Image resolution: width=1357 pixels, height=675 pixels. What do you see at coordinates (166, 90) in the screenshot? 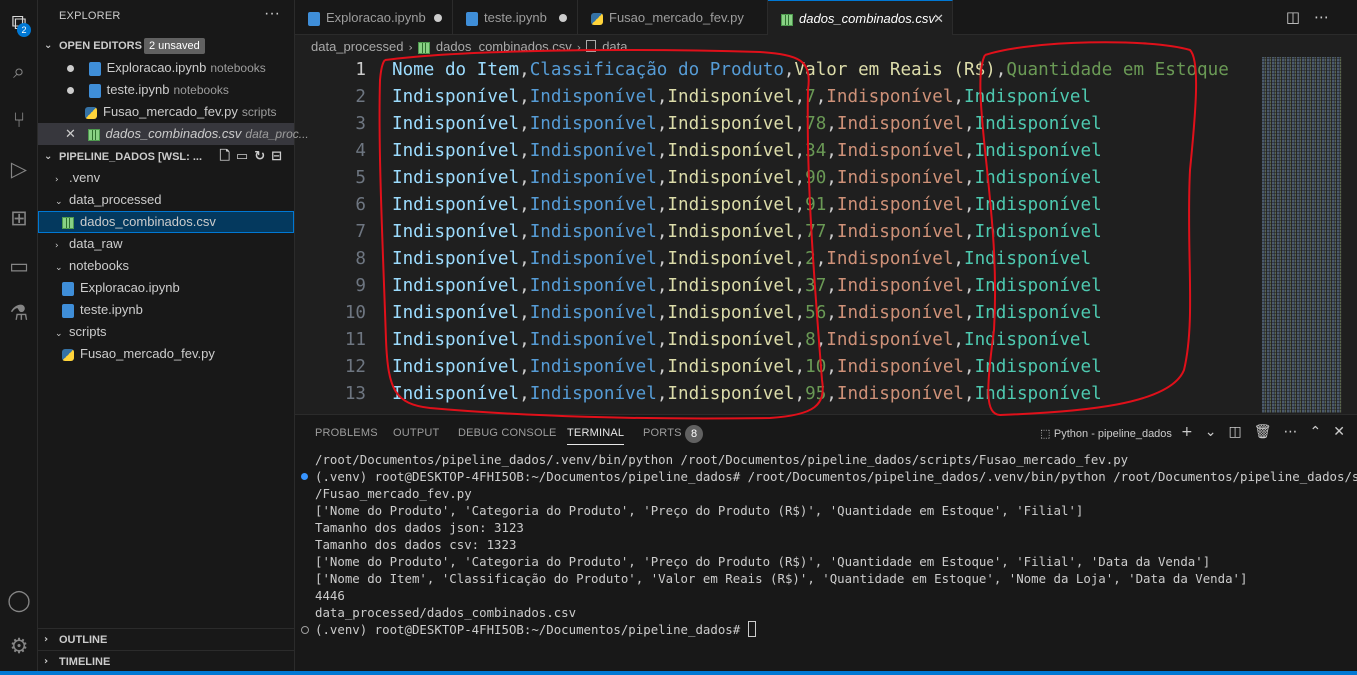
I see `open-editor-item: teste.ipynb notebooks` at bounding box center [166, 90].